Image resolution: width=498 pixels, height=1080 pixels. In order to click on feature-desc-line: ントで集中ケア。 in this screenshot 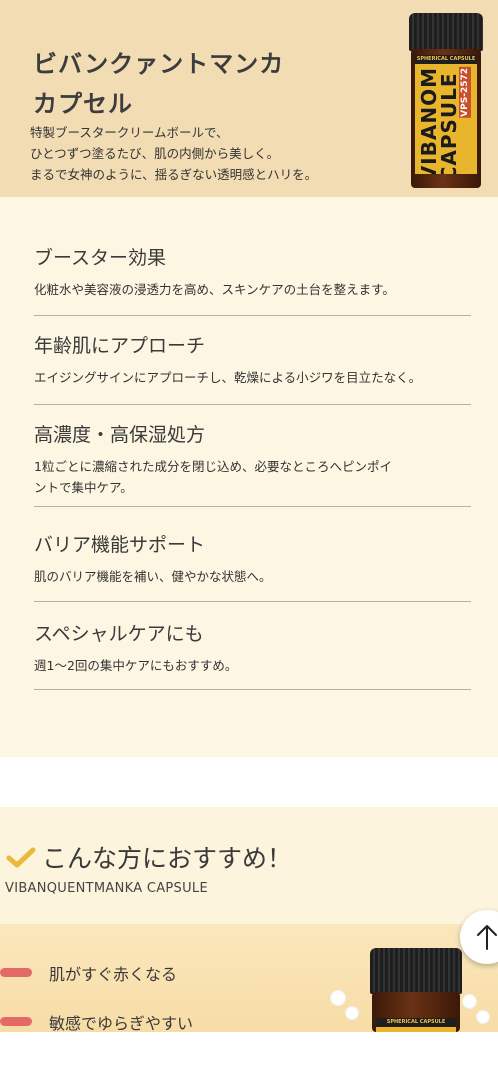, I will do `click(83, 487)`.